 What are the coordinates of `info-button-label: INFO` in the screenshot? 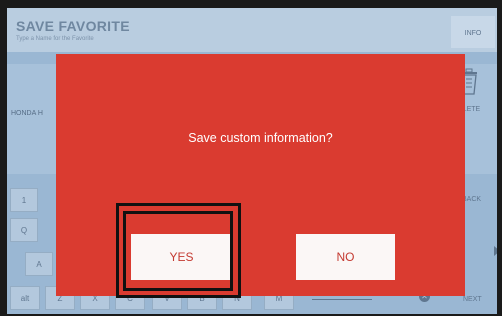 It's located at (473, 33).